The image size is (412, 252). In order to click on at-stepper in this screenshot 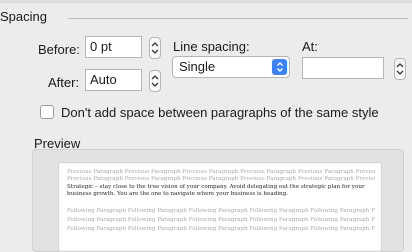, I will do `click(400, 69)`.